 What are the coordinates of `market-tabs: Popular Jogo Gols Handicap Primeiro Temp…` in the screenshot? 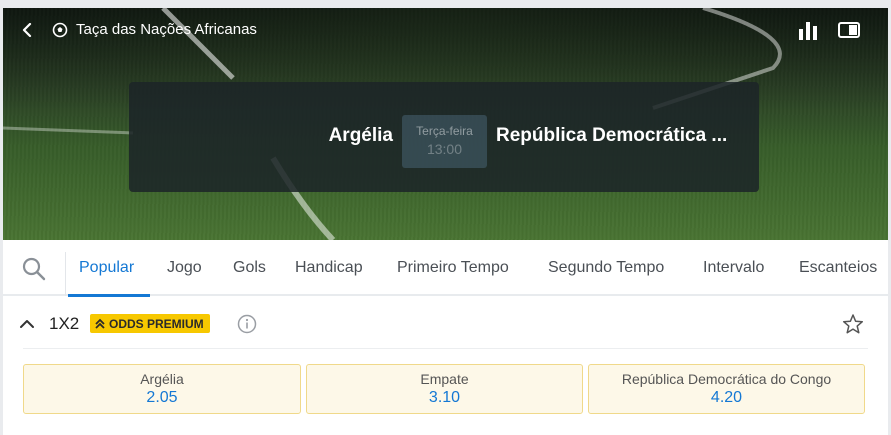 It's located at (445, 268).